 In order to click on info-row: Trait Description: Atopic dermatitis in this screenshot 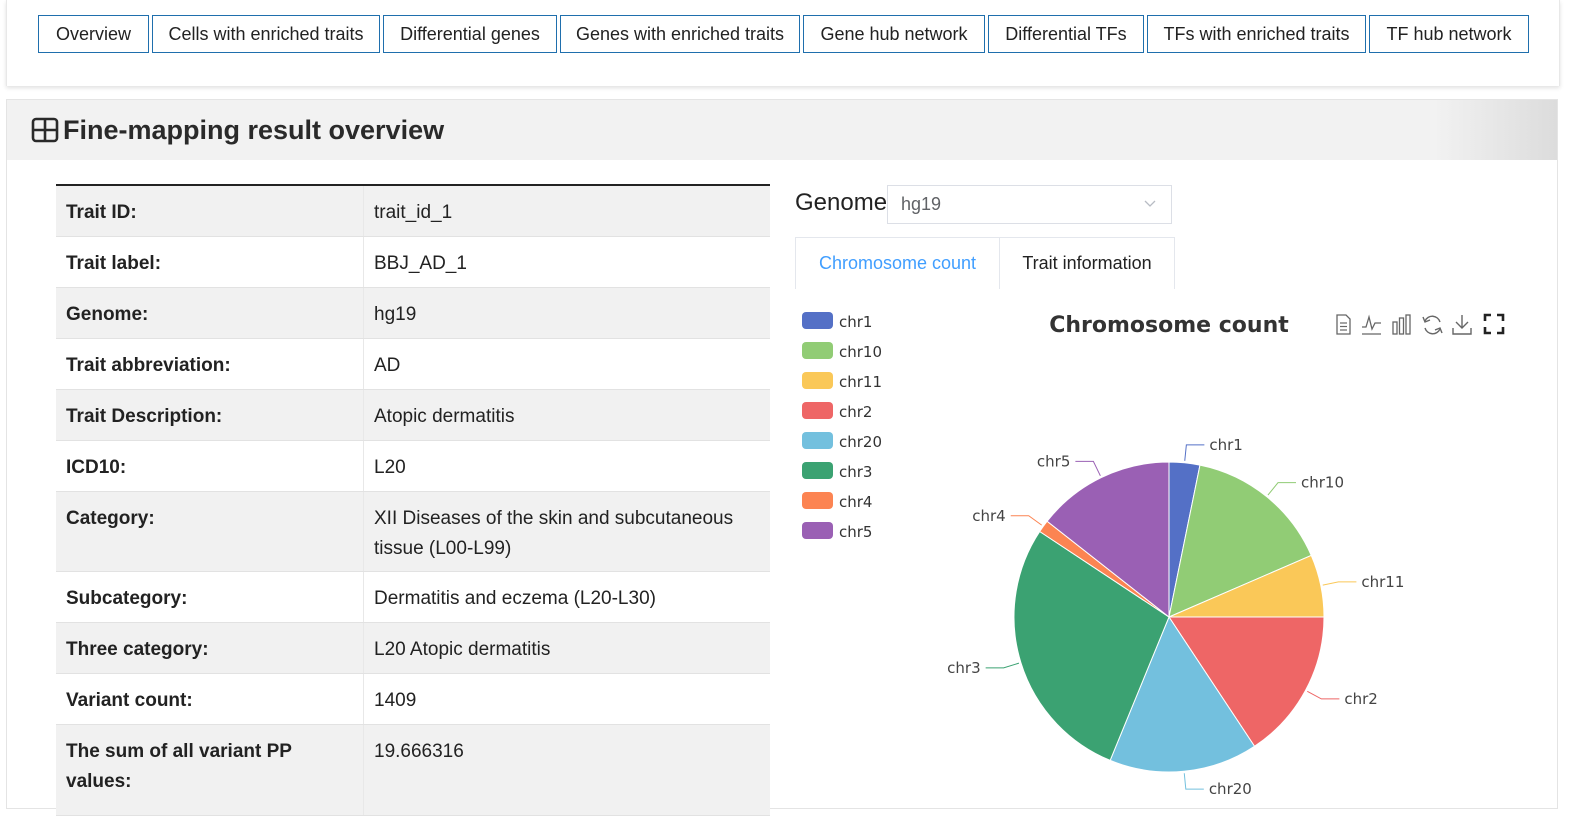, I will do `click(413, 415)`.